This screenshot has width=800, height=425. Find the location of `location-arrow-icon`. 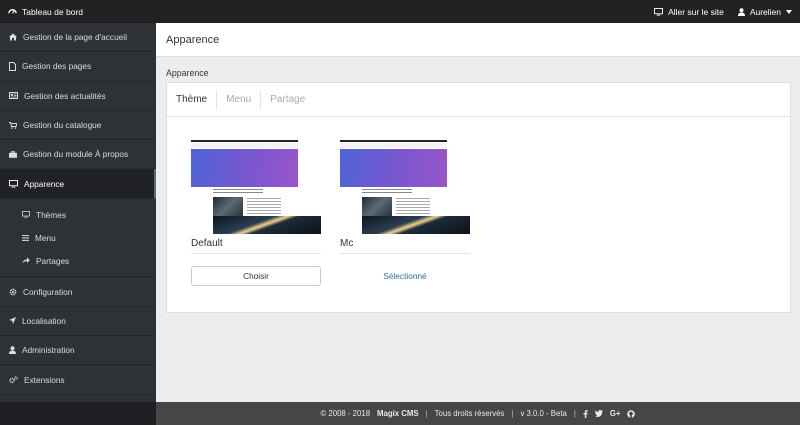

location-arrow-icon is located at coordinates (12, 321).